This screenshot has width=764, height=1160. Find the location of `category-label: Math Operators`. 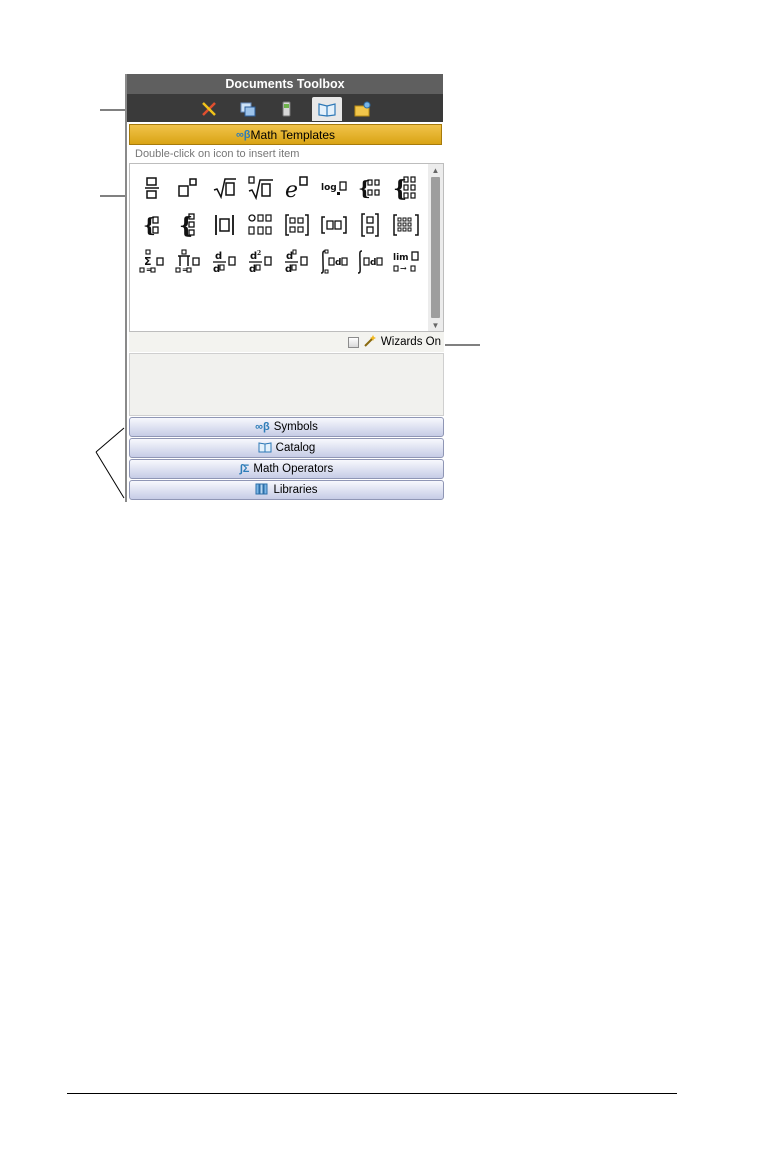

category-label: Math Operators is located at coordinates (293, 469).